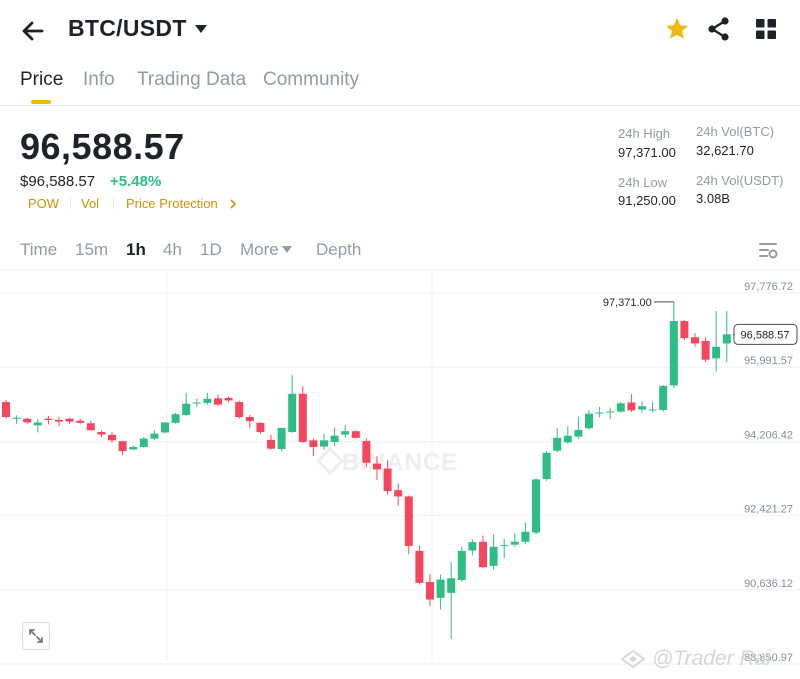  What do you see at coordinates (677, 29) in the screenshot?
I see `favorite-star-icon` at bounding box center [677, 29].